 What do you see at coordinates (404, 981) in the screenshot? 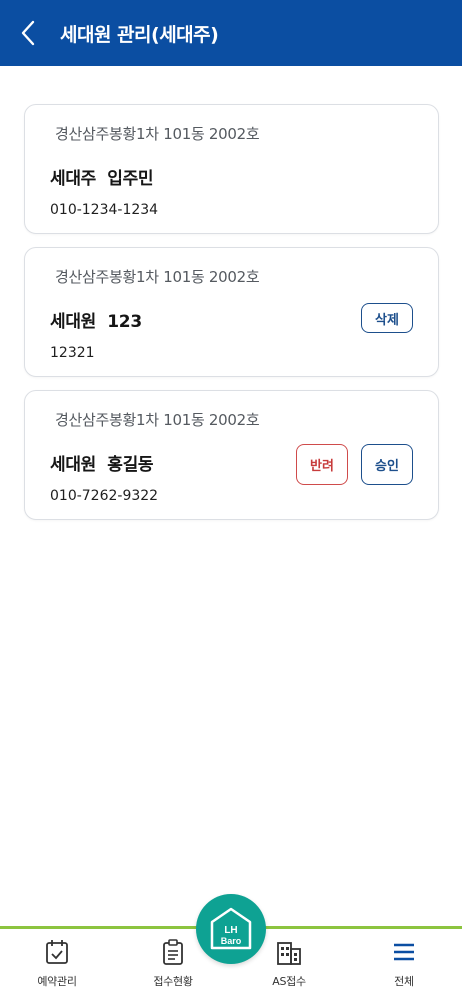
I see `nav-label: 전체` at bounding box center [404, 981].